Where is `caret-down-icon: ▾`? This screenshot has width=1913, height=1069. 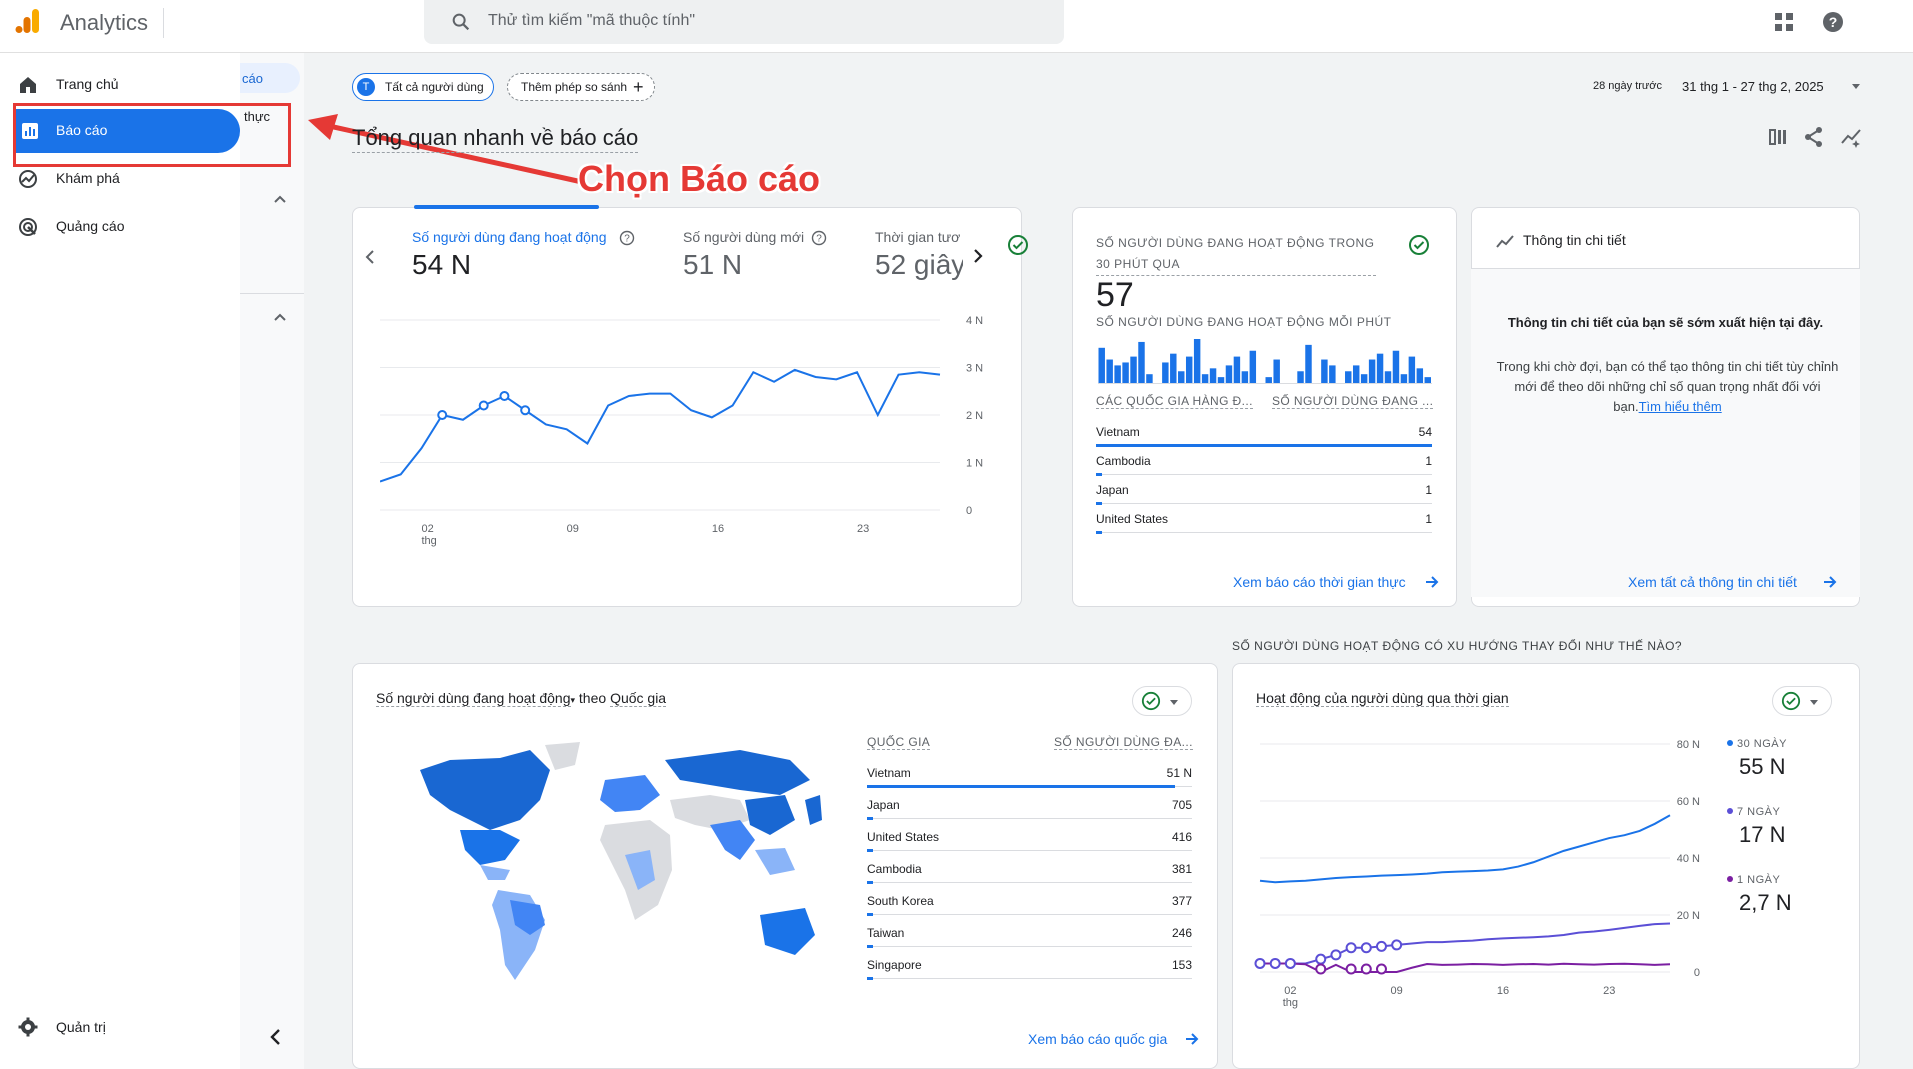 caret-down-icon: ▾ is located at coordinates (573, 700).